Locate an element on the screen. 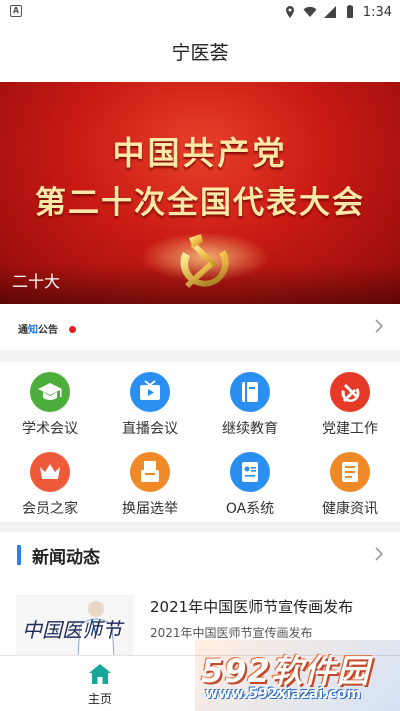 The image size is (400, 711). grid-item-continuing-education: 继续教育 is located at coordinates (250, 402).